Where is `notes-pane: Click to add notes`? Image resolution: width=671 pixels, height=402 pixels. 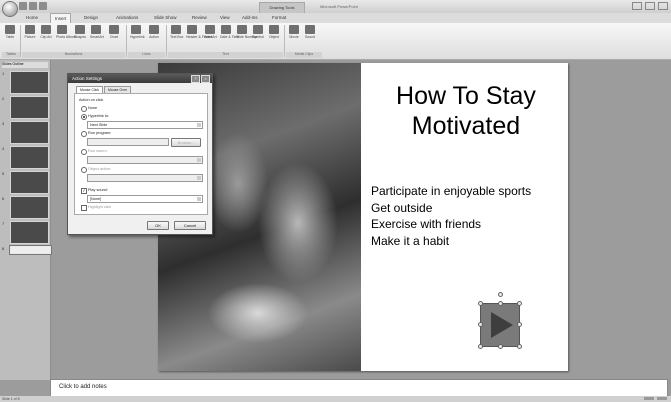 notes-pane: Click to add notes is located at coordinates (359, 388).